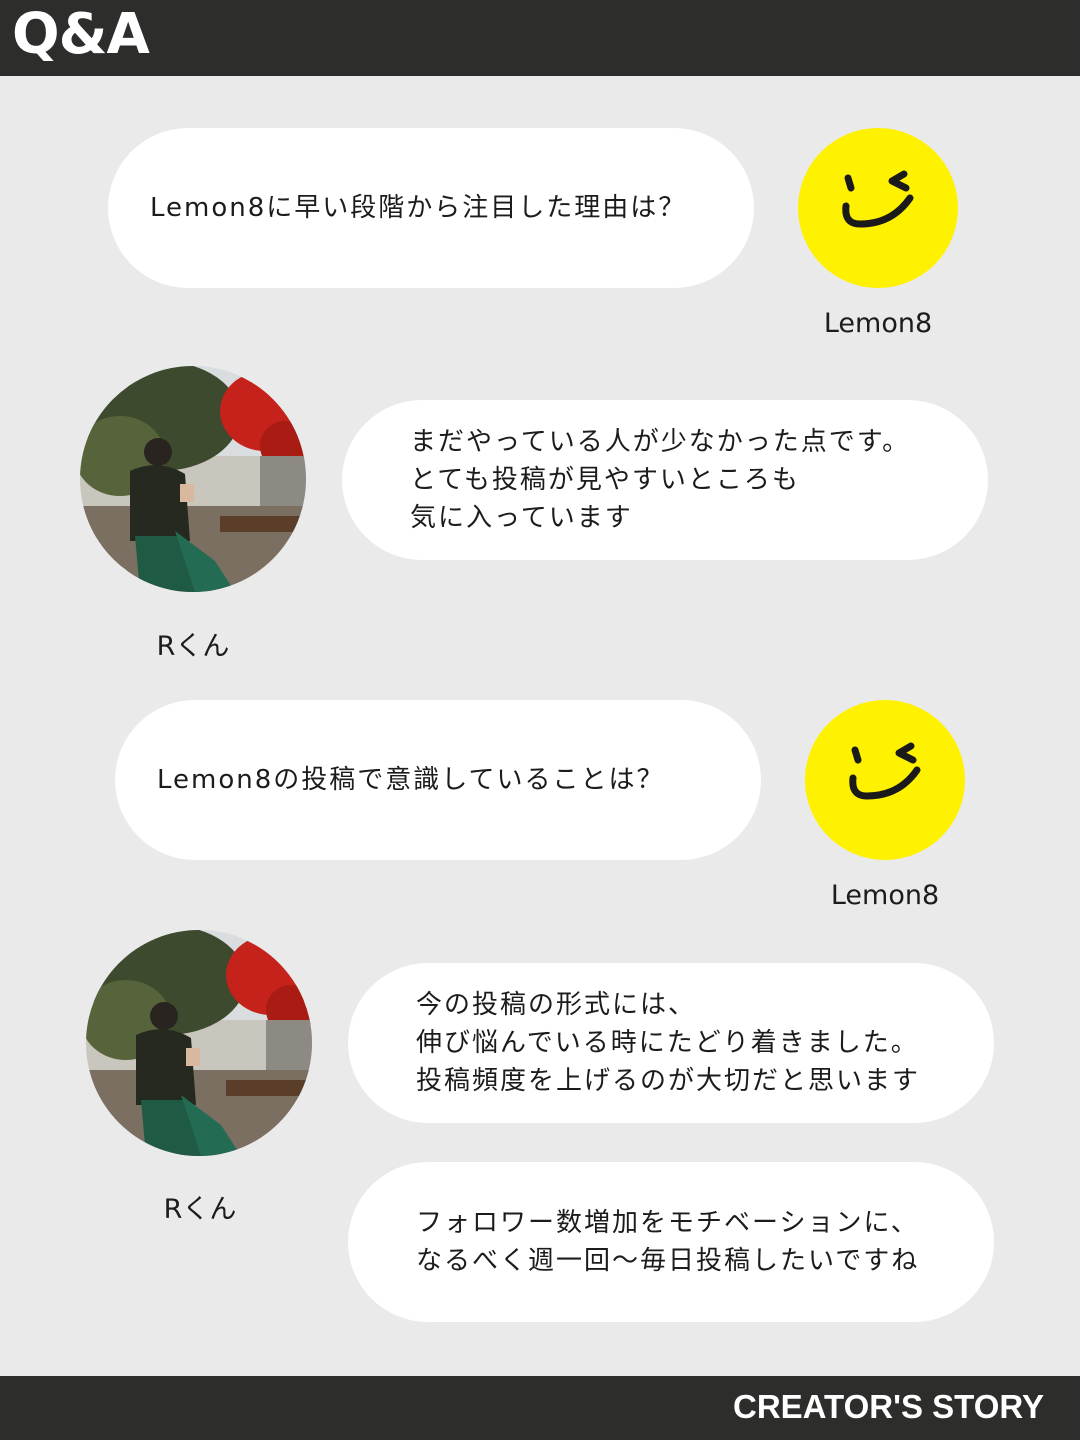  I want to click on answer-bubble-3: フォロワー数増加をモチベーションに、 なるべく週一回〜毎日投稿したいですね, so click(671, 1242).